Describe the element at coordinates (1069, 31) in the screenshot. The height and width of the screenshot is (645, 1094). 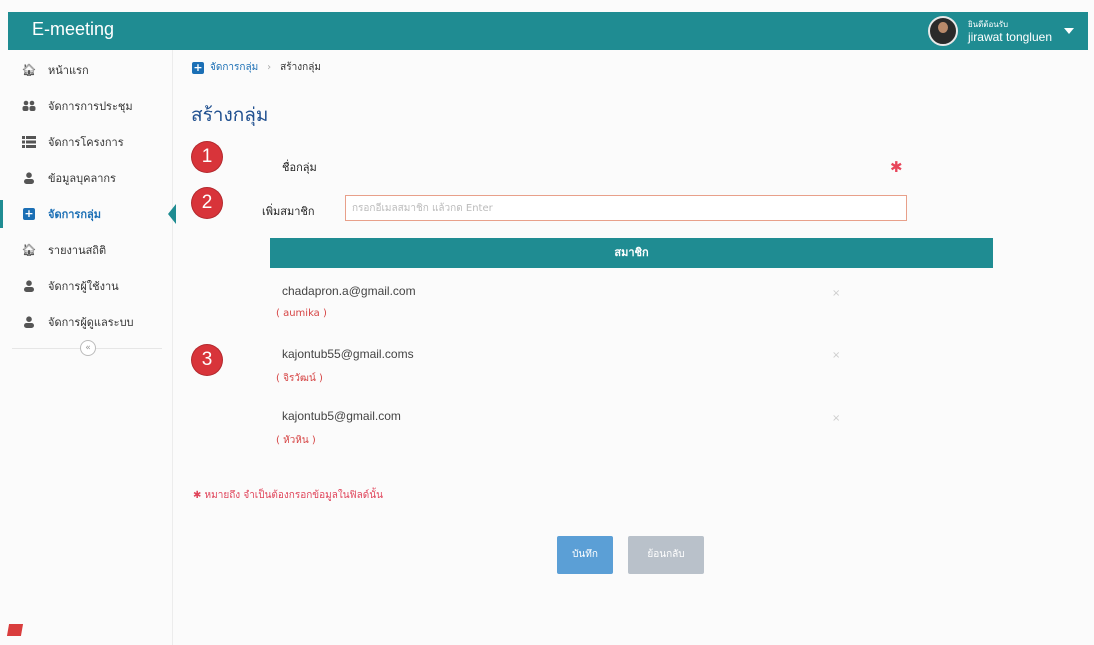
I see `chevron-down-icon` at that location.